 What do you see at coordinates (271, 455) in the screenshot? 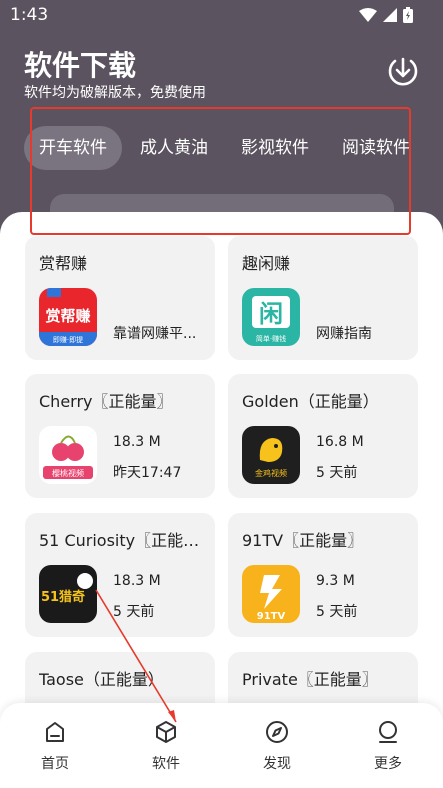
I see `app-icon: 金鸡视频` at bounding box center [271, 455].